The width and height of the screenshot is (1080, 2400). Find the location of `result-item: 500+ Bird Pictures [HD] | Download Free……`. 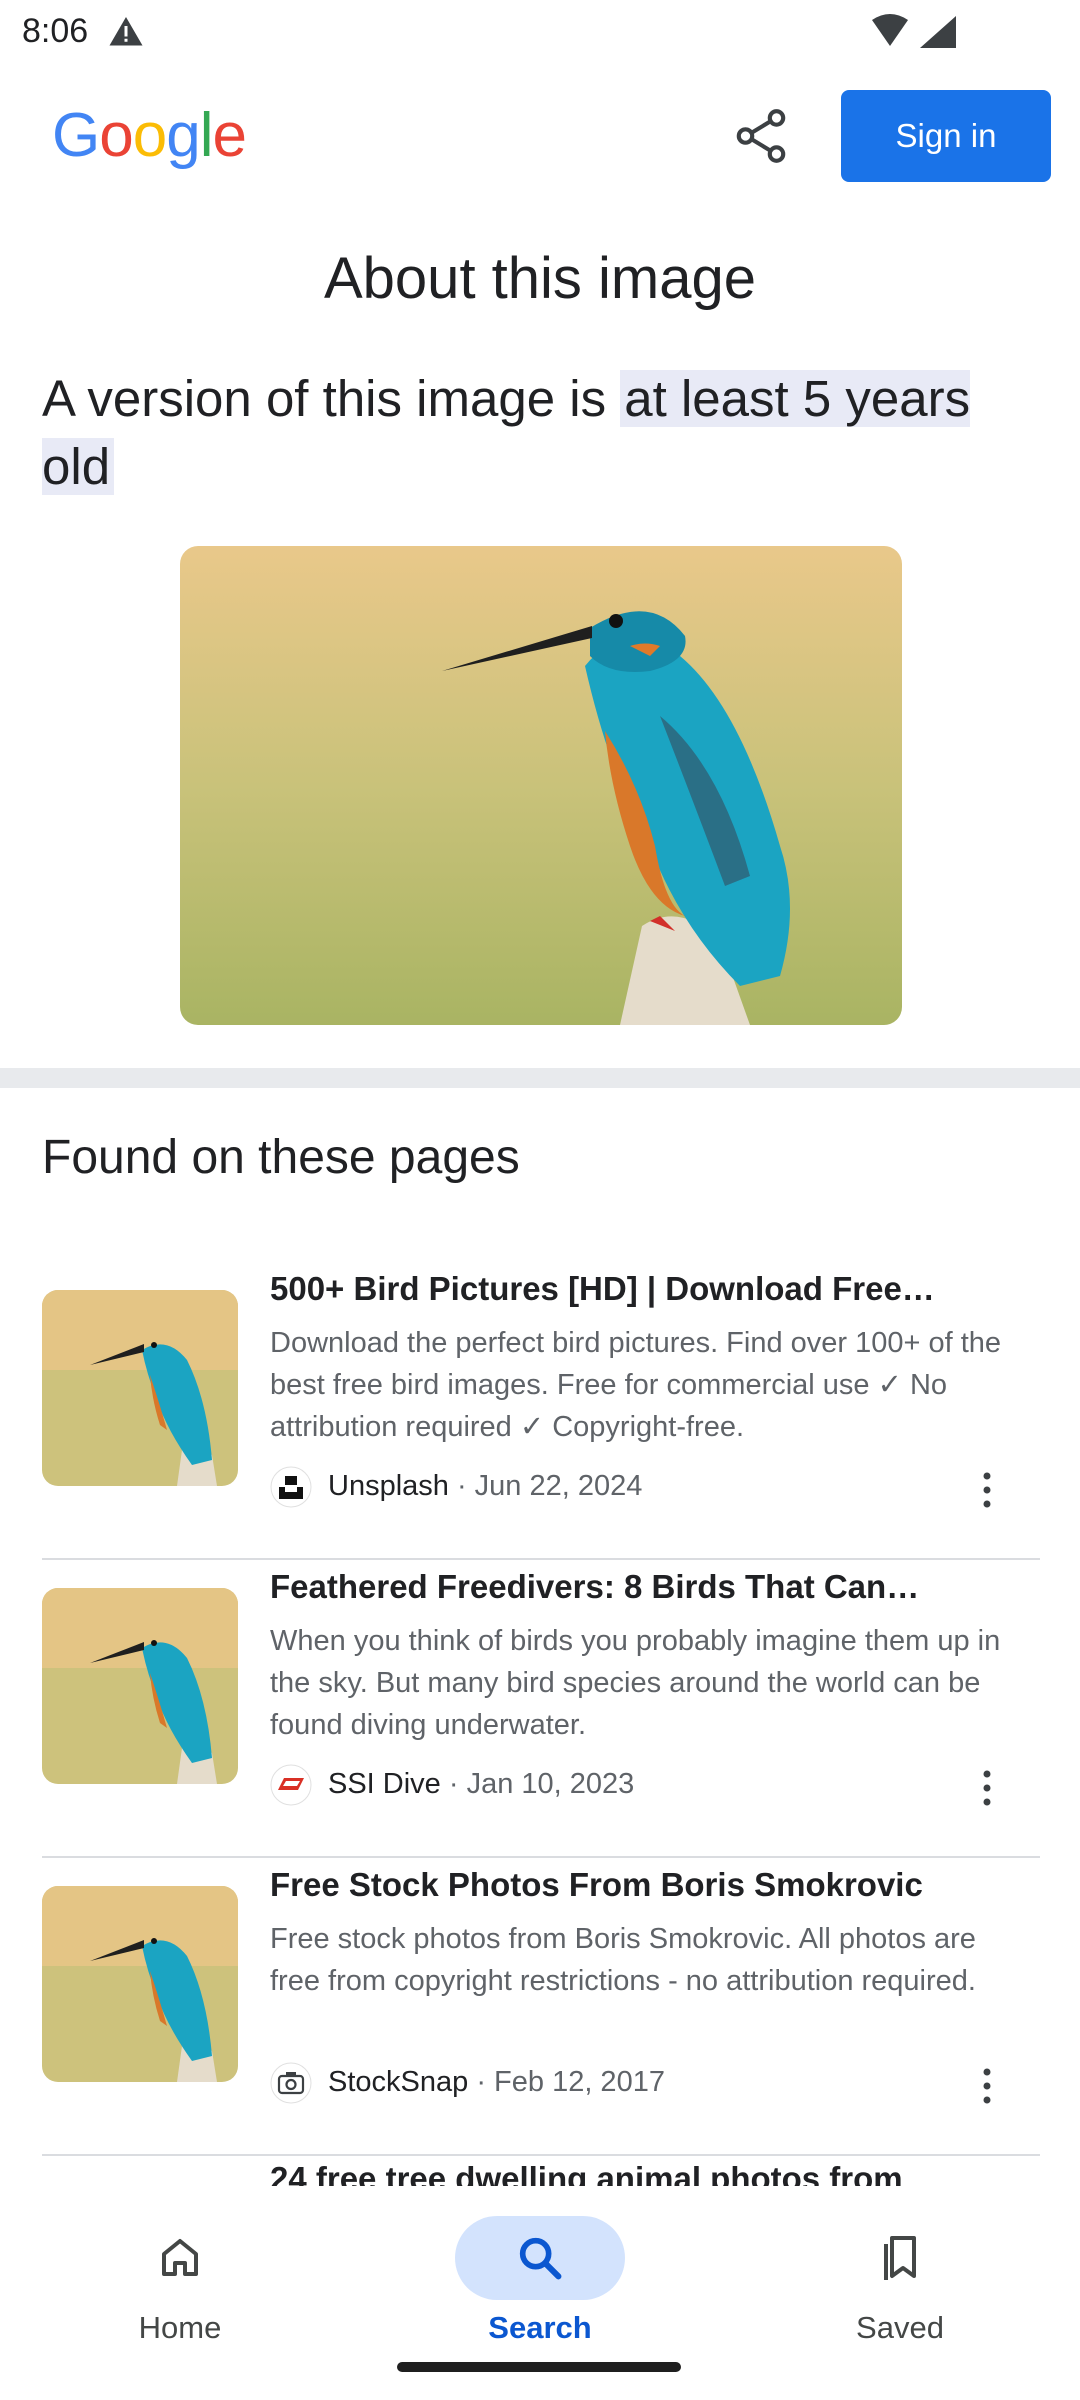

result-item: 500+ Bird Pictures [HD] | Download Free…… is located at coordinates (541, 1415).